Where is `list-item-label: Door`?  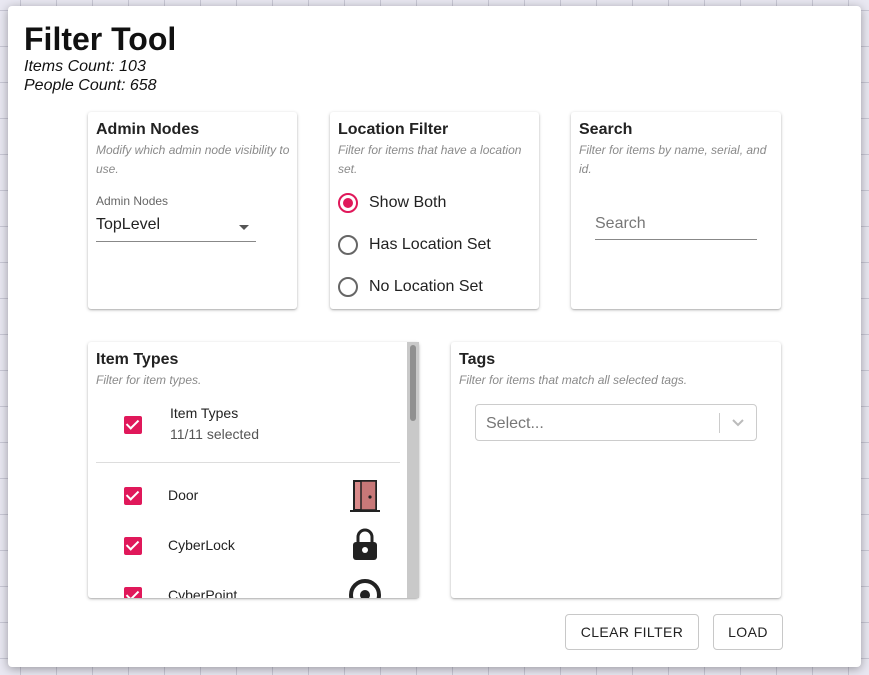 list-item-label: Door is located at coordinates (183, 495).